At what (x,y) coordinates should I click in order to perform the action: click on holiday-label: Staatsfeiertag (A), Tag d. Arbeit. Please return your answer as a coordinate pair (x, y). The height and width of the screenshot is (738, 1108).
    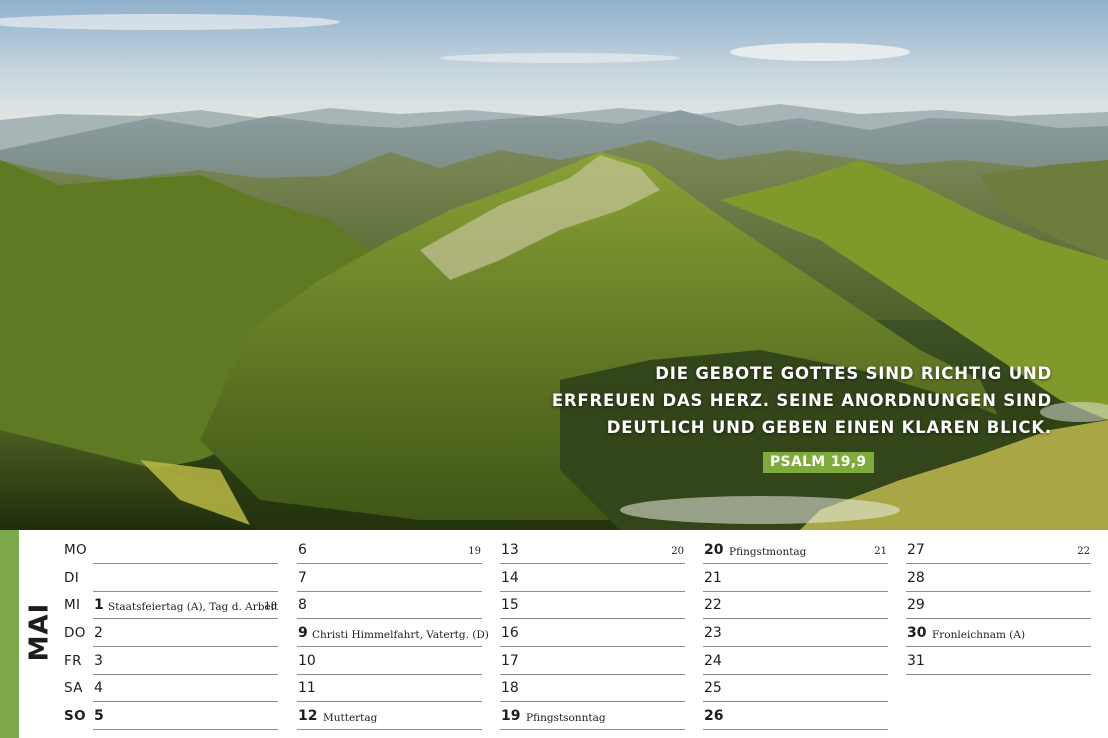
    Looking at the image, I should click on (193, 607).